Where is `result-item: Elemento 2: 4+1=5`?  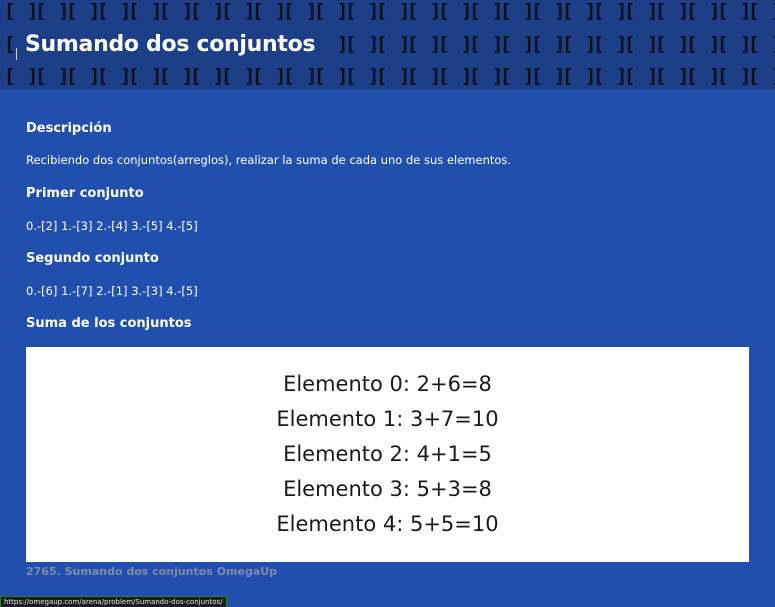
result-item: Elemento 2: 4+1=5 is located at coordinates (387, 454).